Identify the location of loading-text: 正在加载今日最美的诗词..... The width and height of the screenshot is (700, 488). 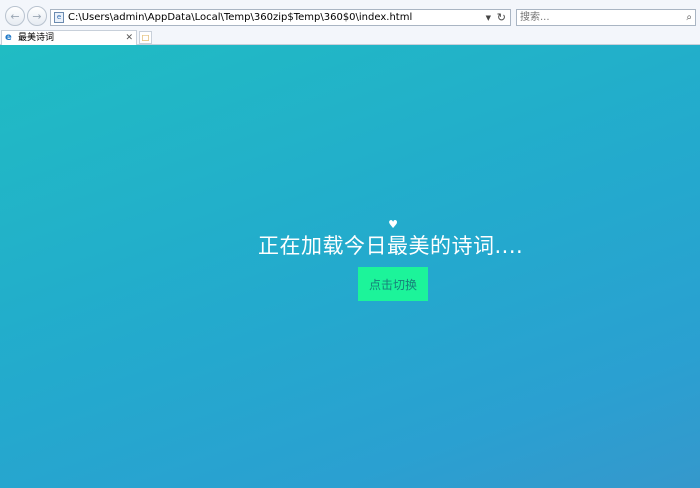
(391, 246).